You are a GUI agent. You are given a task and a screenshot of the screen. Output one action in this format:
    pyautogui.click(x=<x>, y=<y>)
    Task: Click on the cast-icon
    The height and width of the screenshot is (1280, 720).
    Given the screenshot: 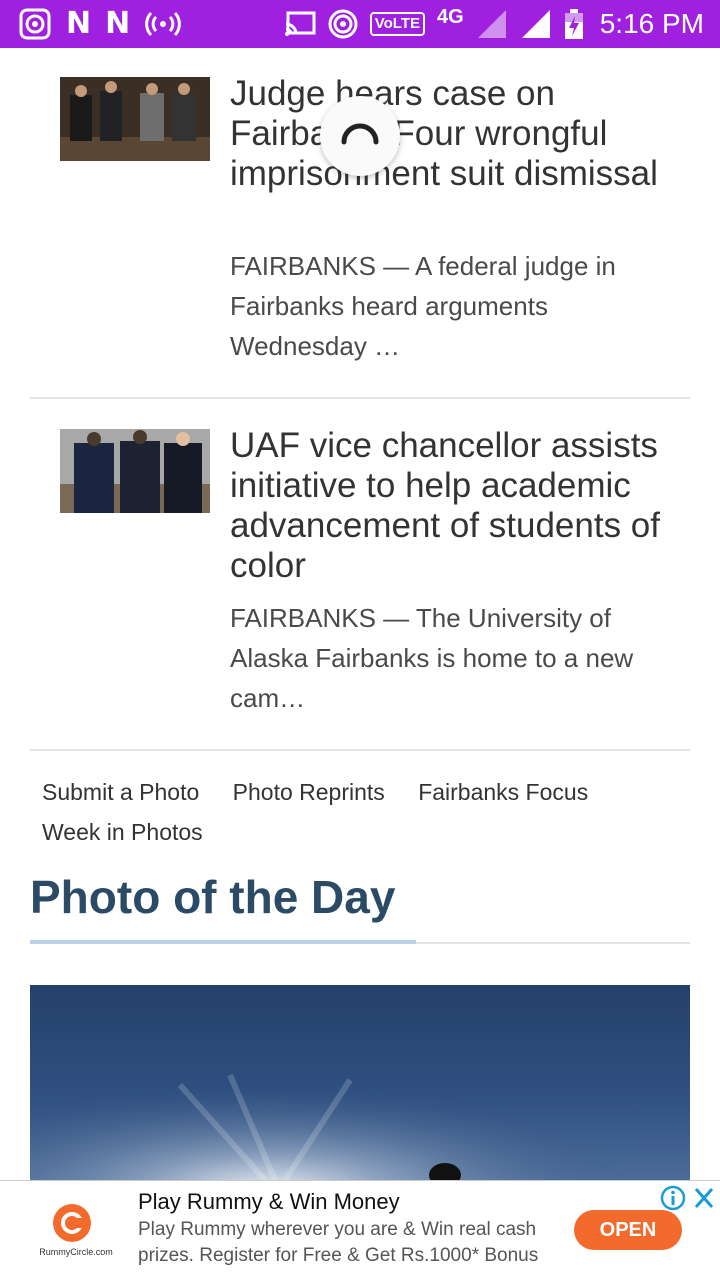 What is the action you would take?
    pyautogui.click(x=300, y=24)
    